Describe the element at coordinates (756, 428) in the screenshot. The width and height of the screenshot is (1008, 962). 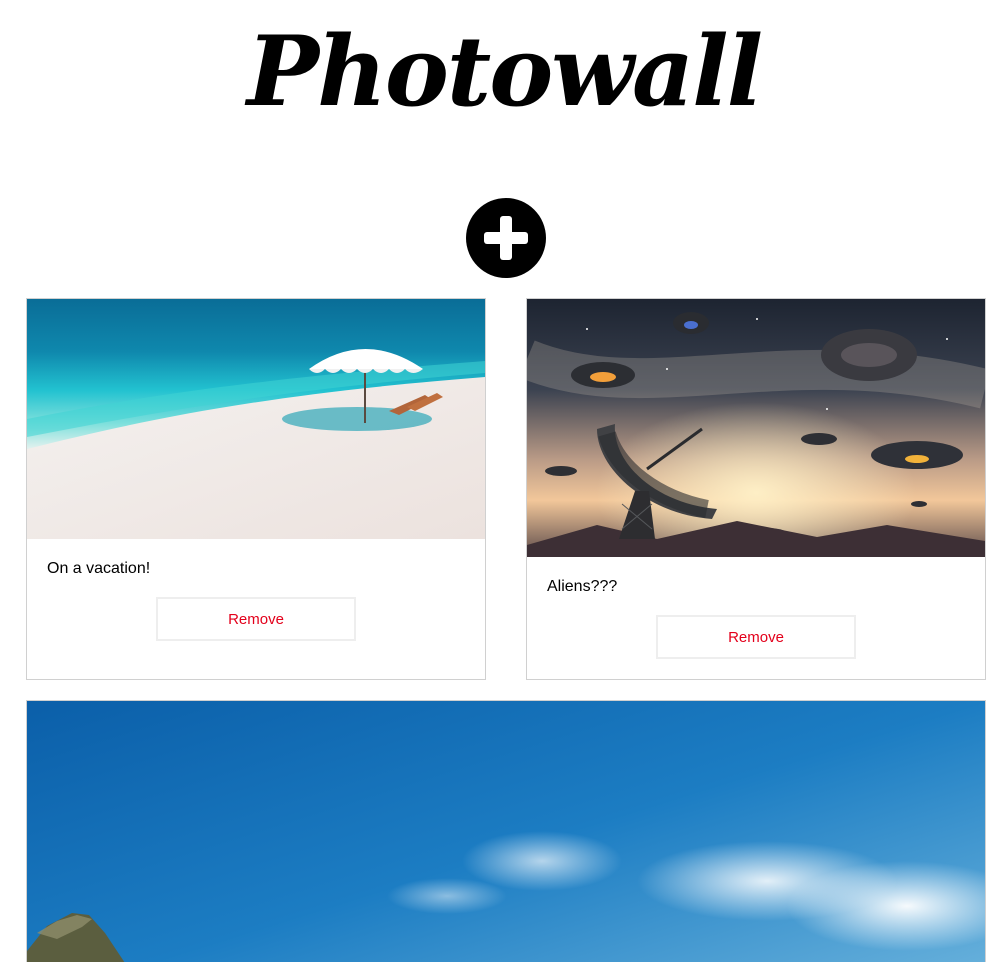
I see `ufo-radio-telescope-photo` at that location.